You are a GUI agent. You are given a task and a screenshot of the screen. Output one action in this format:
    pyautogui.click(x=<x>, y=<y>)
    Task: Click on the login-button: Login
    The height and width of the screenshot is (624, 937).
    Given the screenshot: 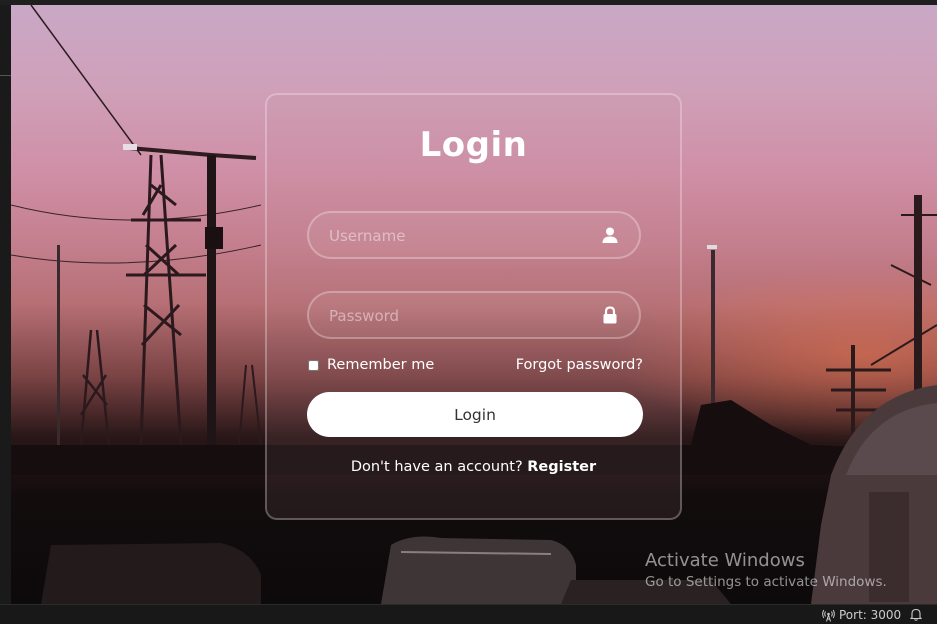 What is the action you would take?
    pyautogui.click(x=475, y=414)
    